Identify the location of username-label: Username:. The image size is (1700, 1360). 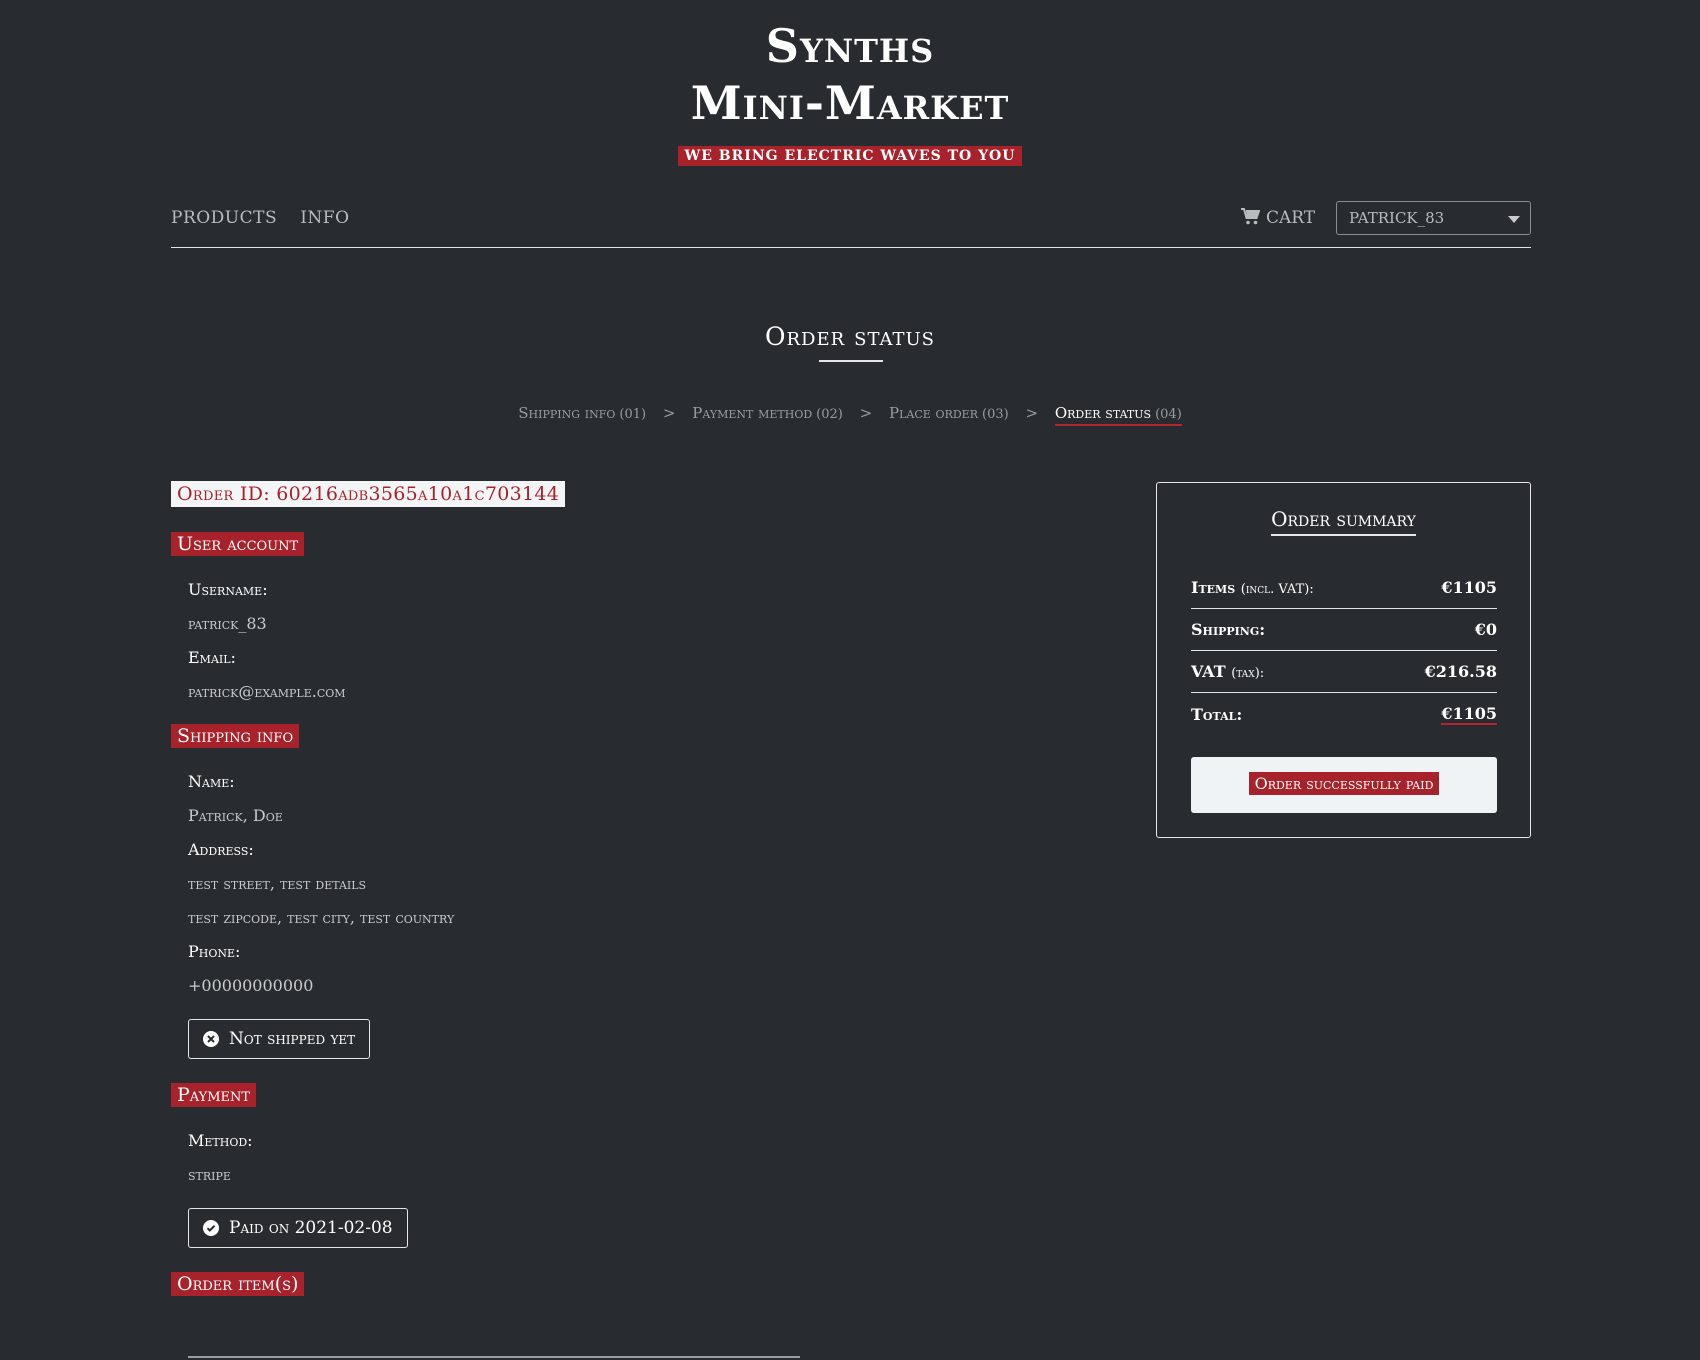
(228, 589).